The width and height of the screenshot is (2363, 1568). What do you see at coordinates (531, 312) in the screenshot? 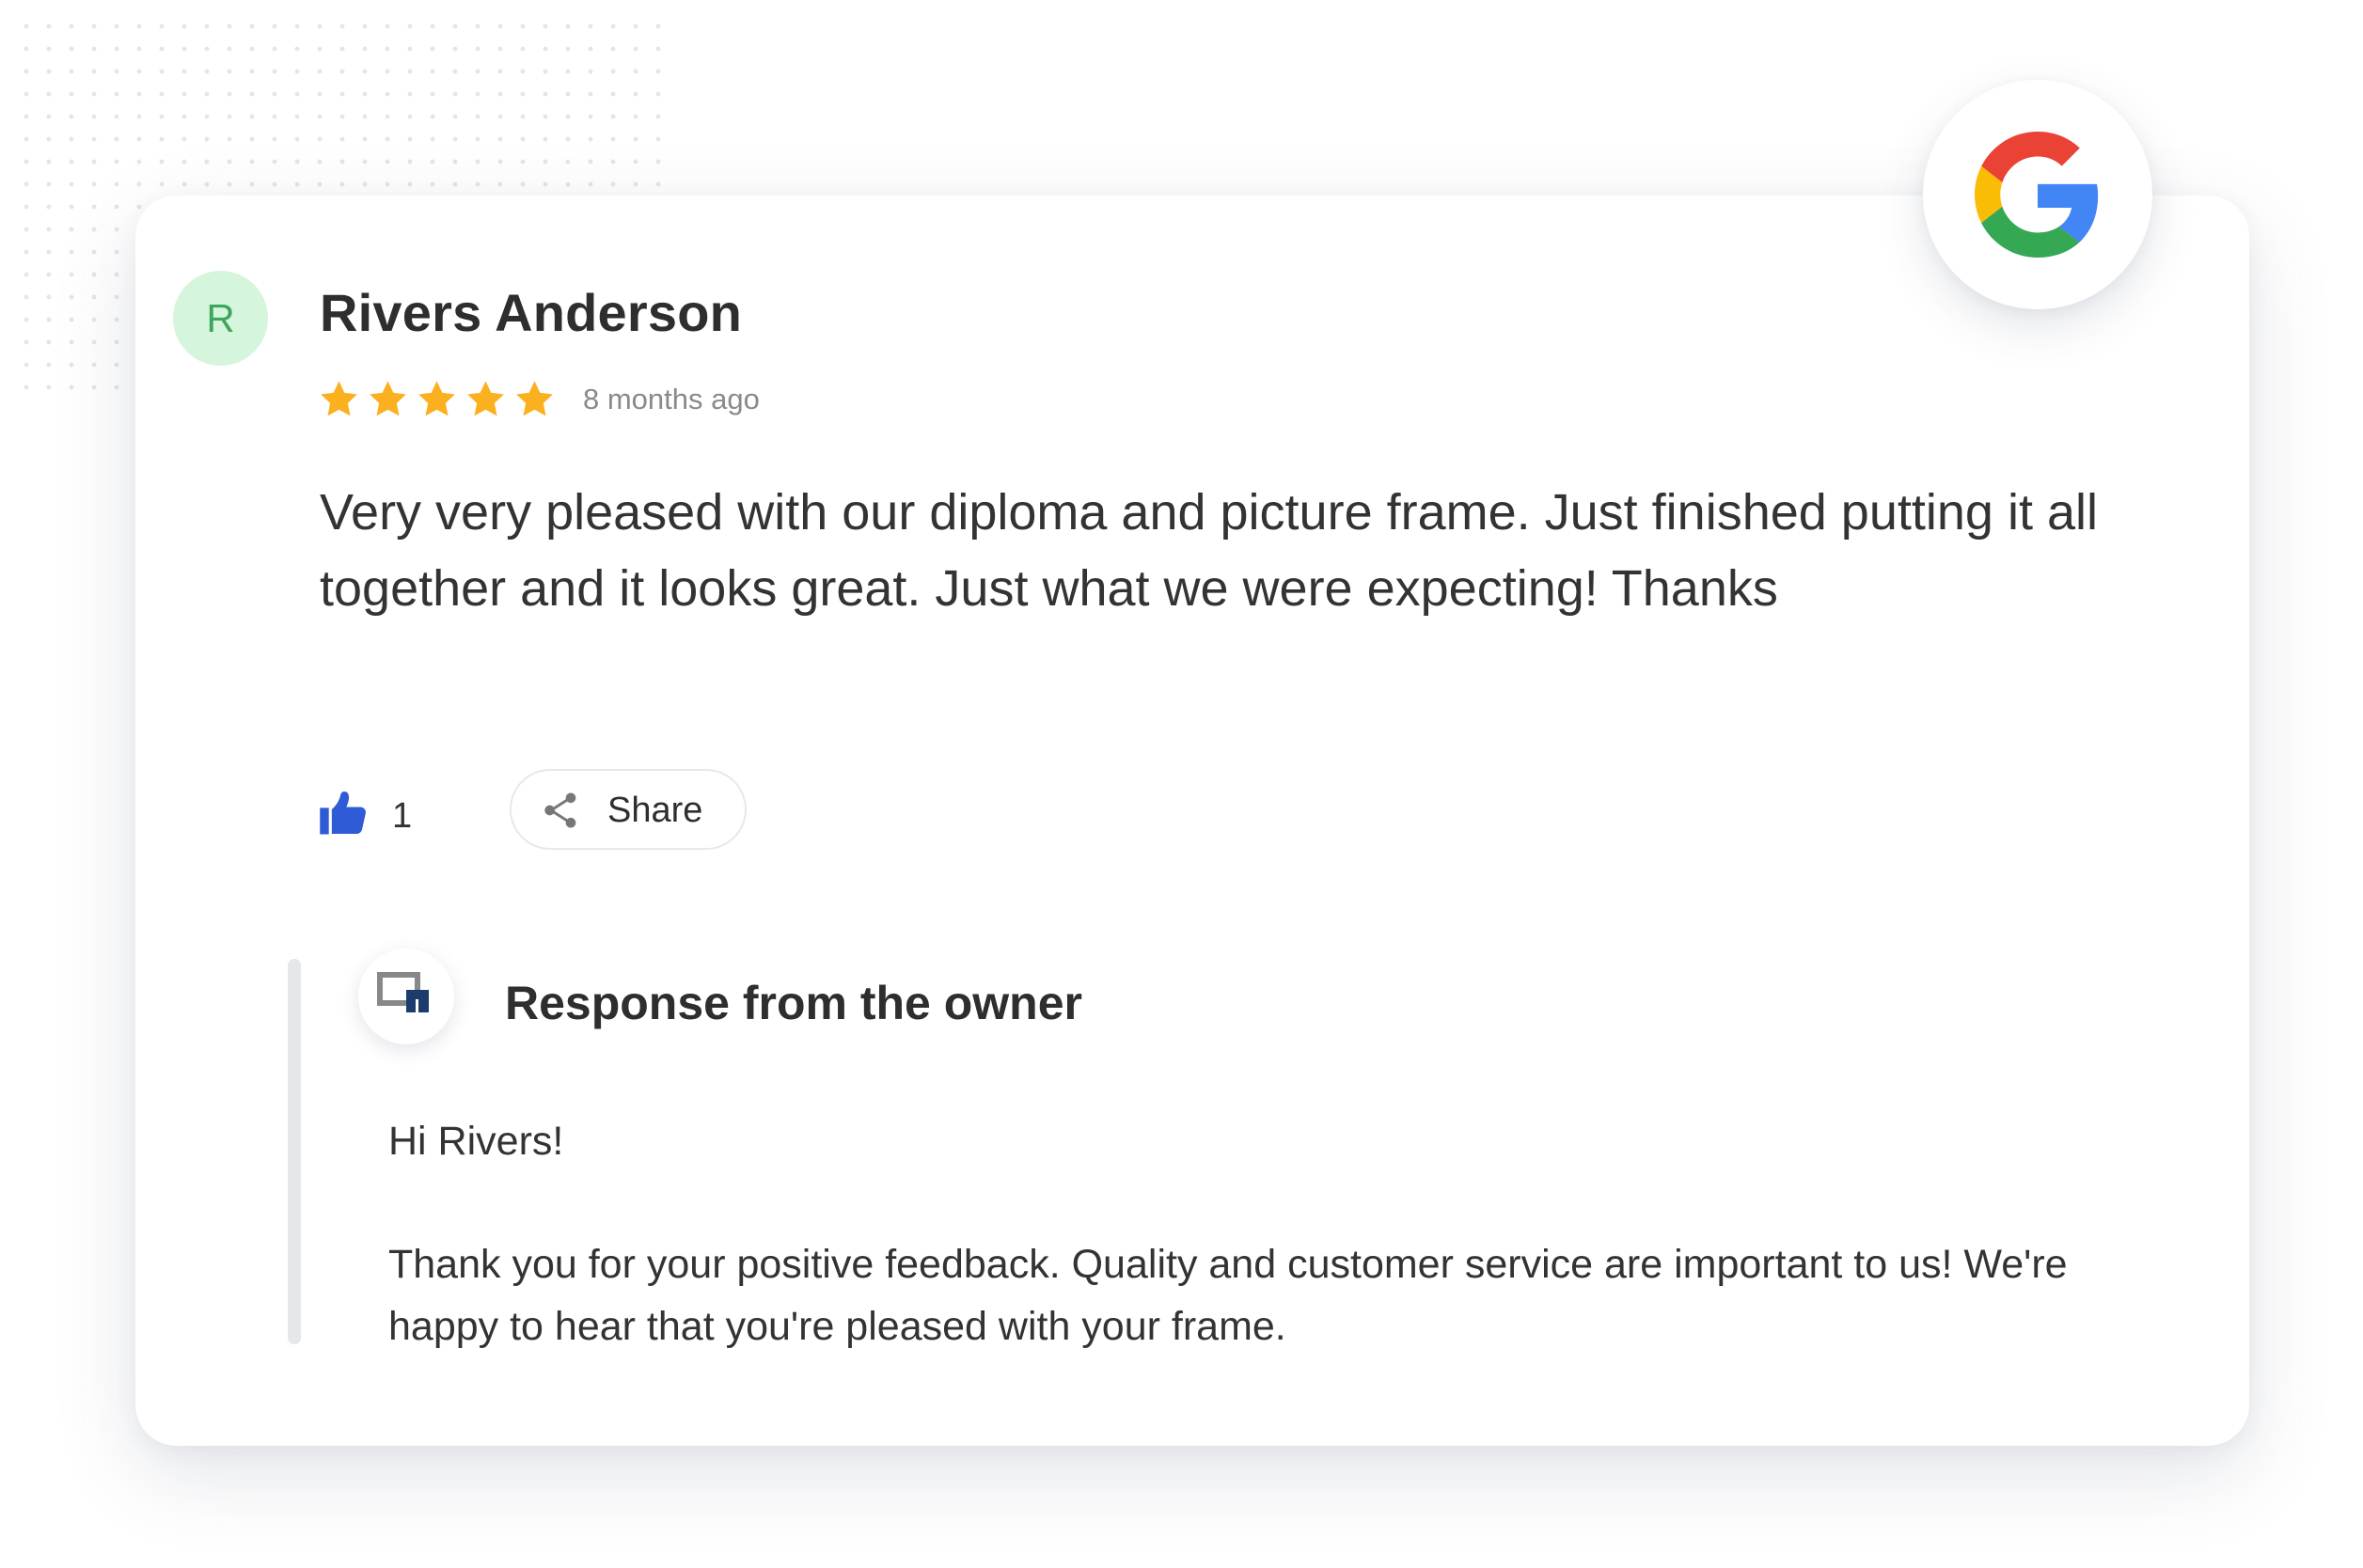
I see `reviewer-name: Rivers Anderson` at bounding box center [531, 312].